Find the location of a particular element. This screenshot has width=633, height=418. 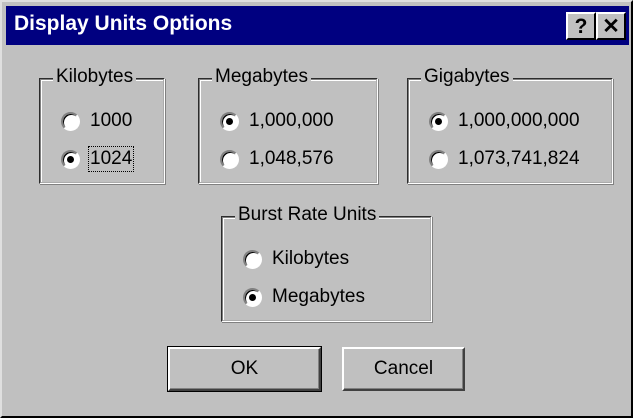

kilobytes-legend: Kilobytes is located at coordinates (95, 77).